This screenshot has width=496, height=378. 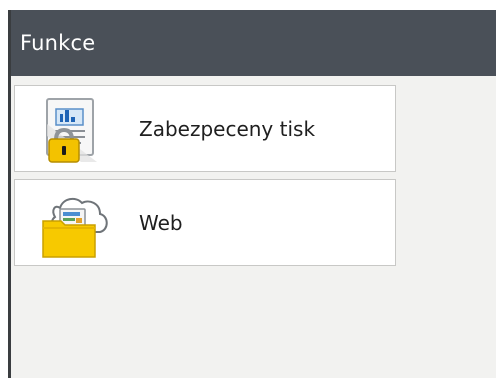 What do you see at coordinates (58, 43) in the screenshot?
I see `page-title: Funkce` at bounding box center [58, 43].